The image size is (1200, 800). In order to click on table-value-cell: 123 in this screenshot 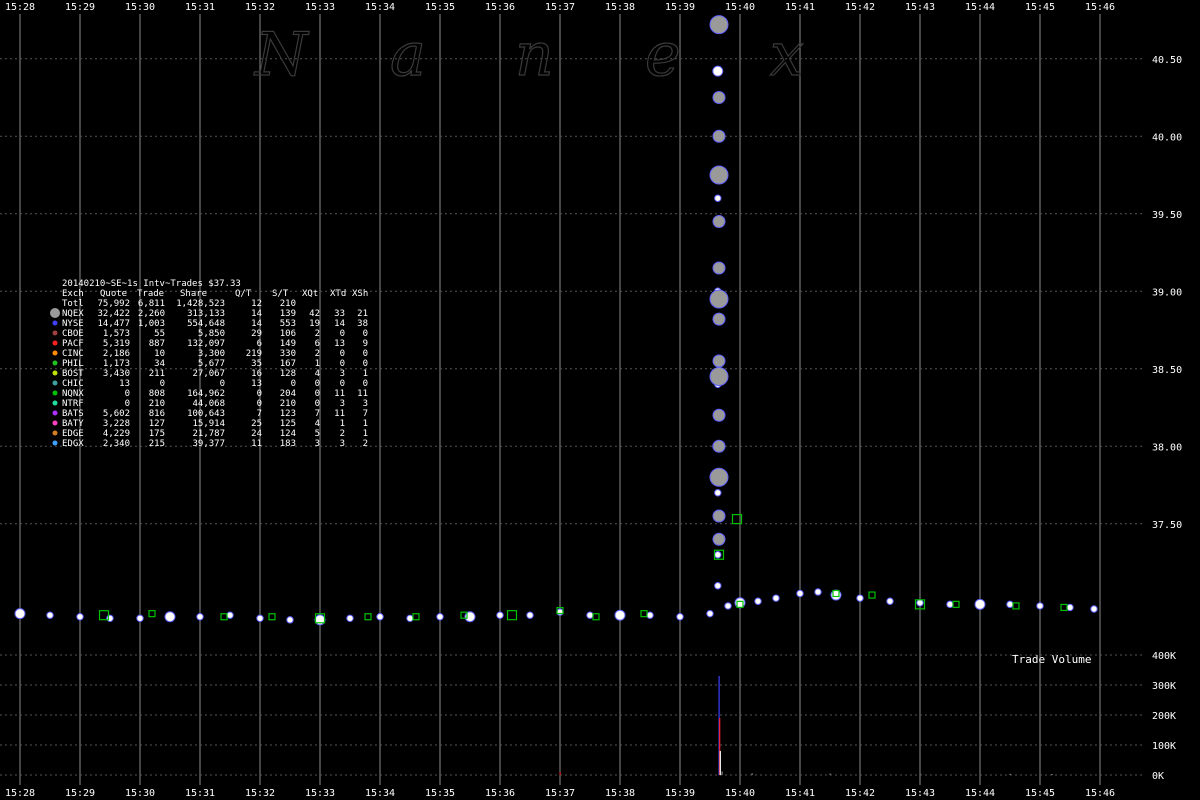, I will do `click(288, 414)`.